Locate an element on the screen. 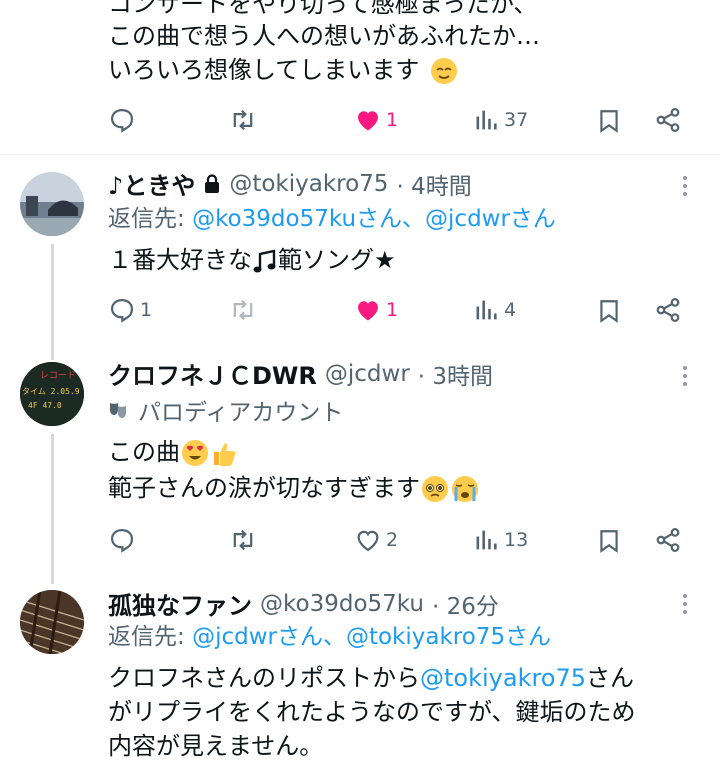 The height and width of the screenshot is (765, 720). parody-mask-icon is located at coordinates (118, 410).